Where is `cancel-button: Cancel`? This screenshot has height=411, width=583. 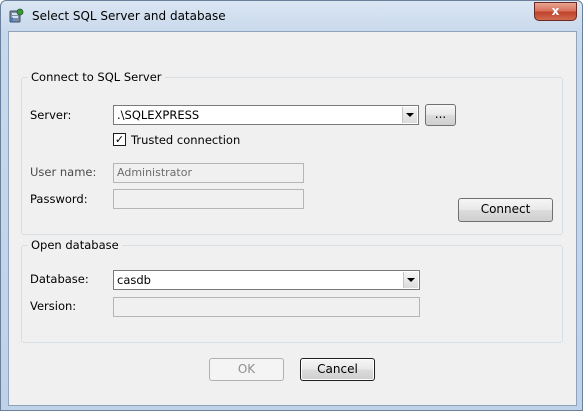
cancel-button: Cancel is located at coordinates (337, 369).